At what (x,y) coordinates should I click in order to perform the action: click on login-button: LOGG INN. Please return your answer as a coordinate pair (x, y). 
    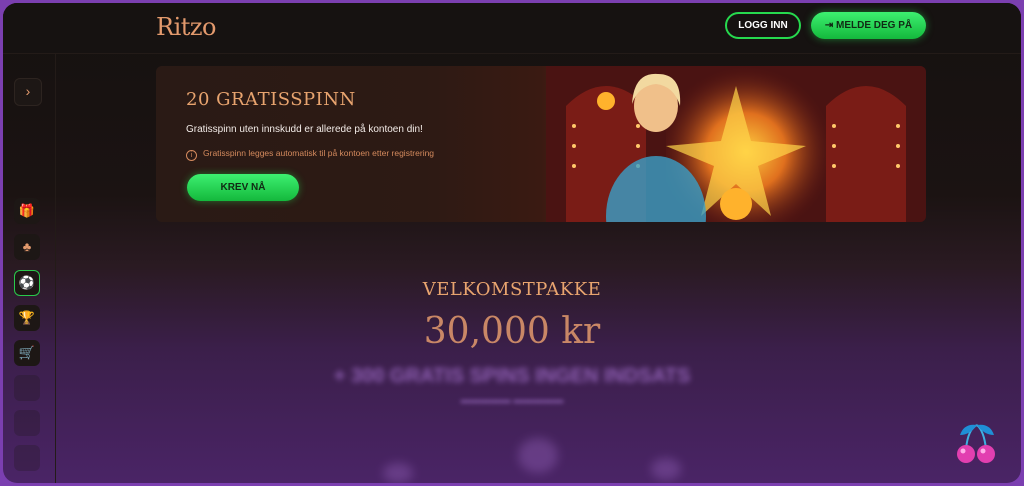
    Looking at the image, I should click on (763, 25).